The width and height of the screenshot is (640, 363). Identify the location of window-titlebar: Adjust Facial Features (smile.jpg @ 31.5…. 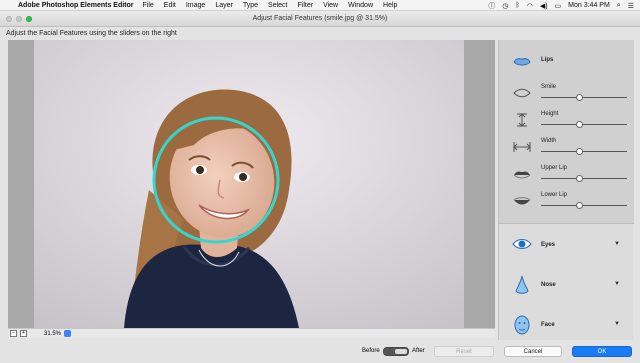
(320, 19).